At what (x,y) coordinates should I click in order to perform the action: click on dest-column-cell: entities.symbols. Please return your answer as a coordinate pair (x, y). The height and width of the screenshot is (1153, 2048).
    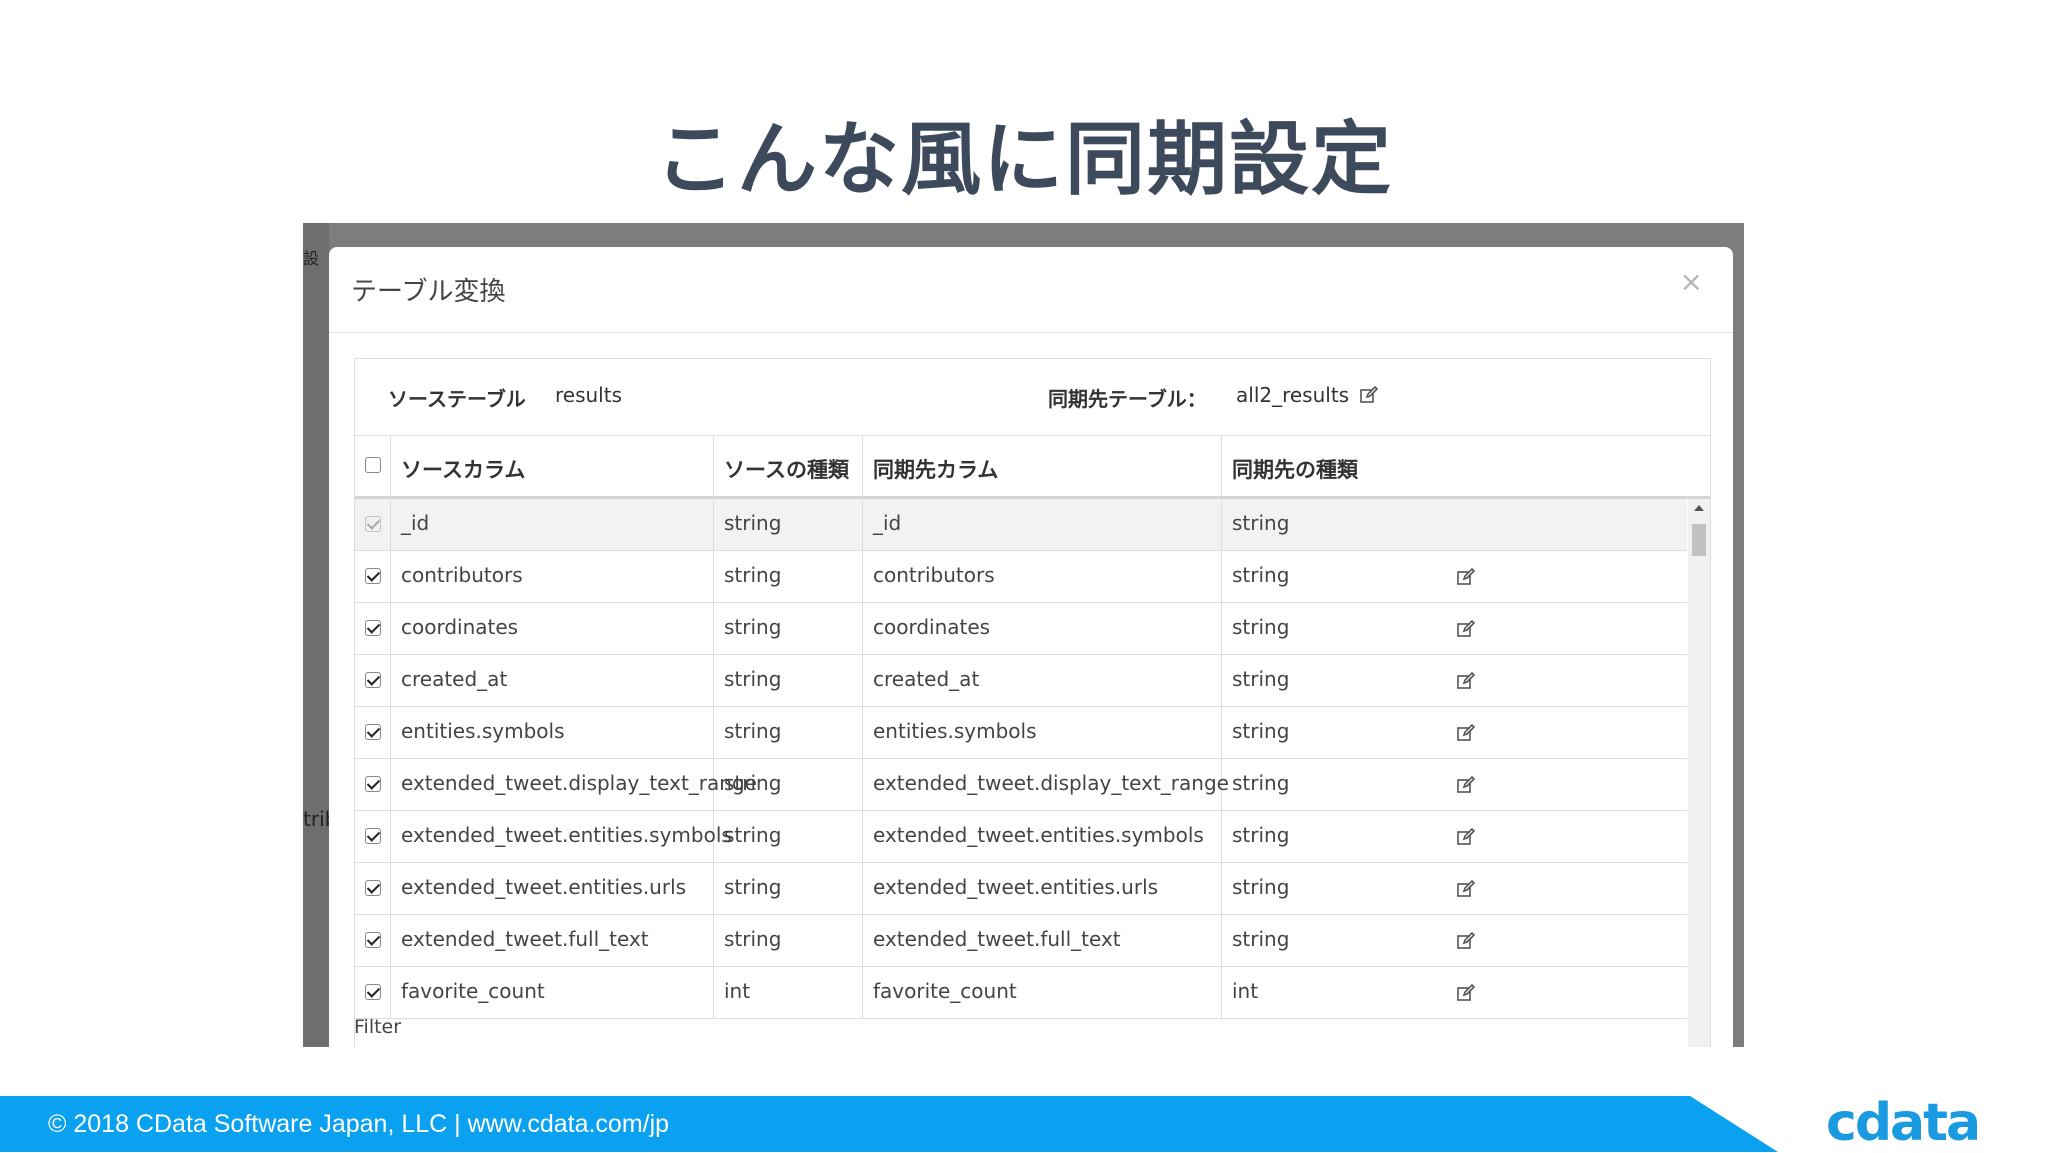
    Looking at the image, I should click on (955, 731).